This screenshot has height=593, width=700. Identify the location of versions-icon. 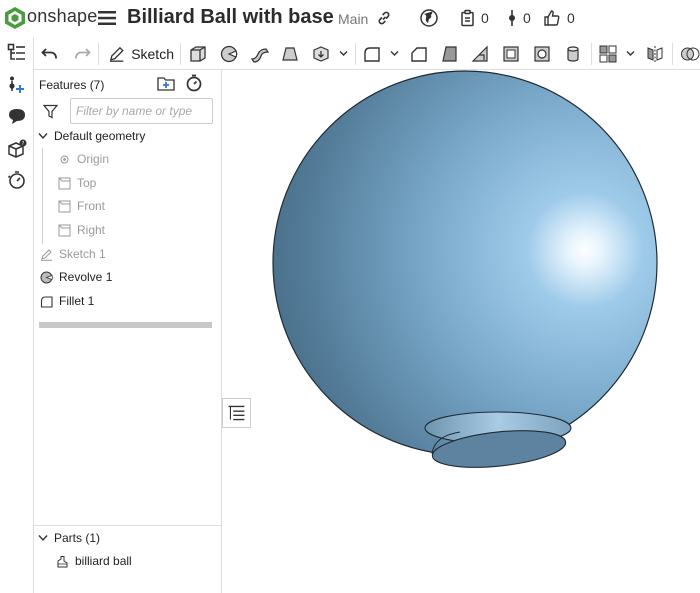
(468, 18).